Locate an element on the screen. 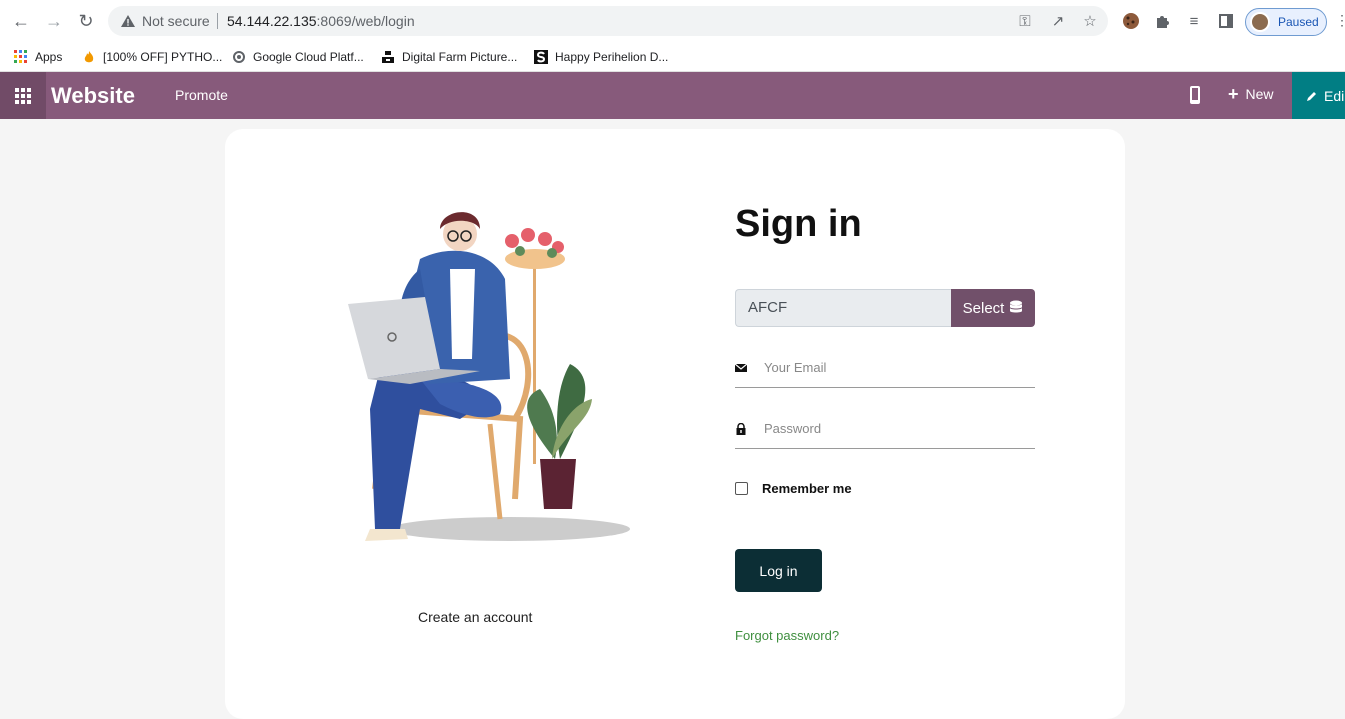 This screenshot has width=1345, height=719. bookmark-apps: Apps is located at coordinates (38, 57).